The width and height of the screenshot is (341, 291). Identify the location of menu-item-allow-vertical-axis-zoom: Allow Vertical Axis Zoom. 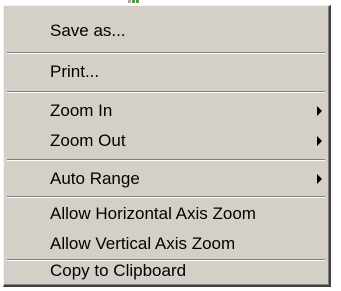
(166, 244).